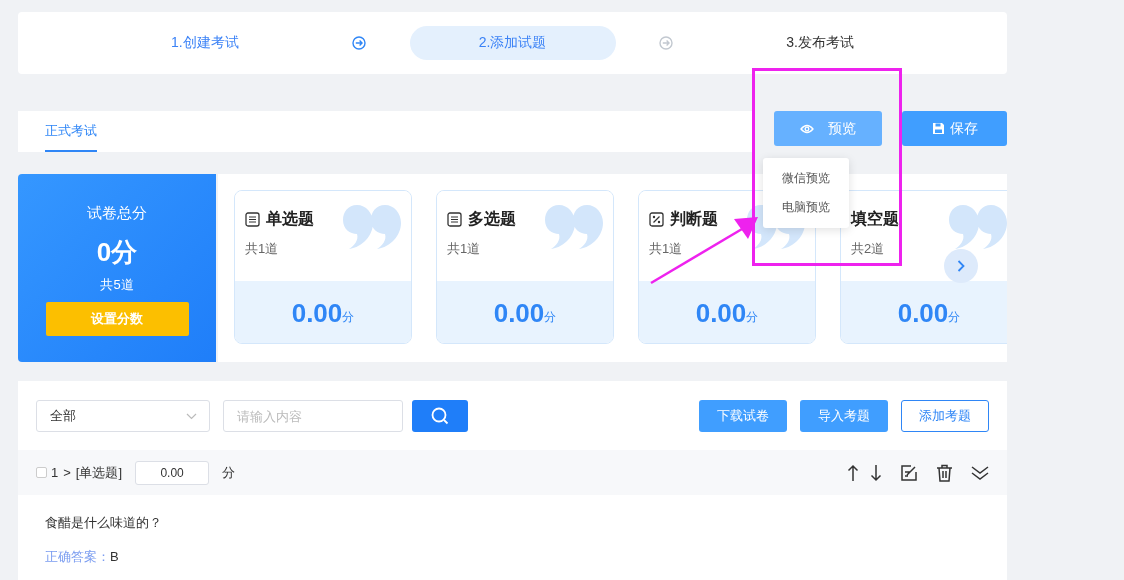 This screenshot has height=580, width=1124. I want to click on score-field: 0.00, so click(172, 472).